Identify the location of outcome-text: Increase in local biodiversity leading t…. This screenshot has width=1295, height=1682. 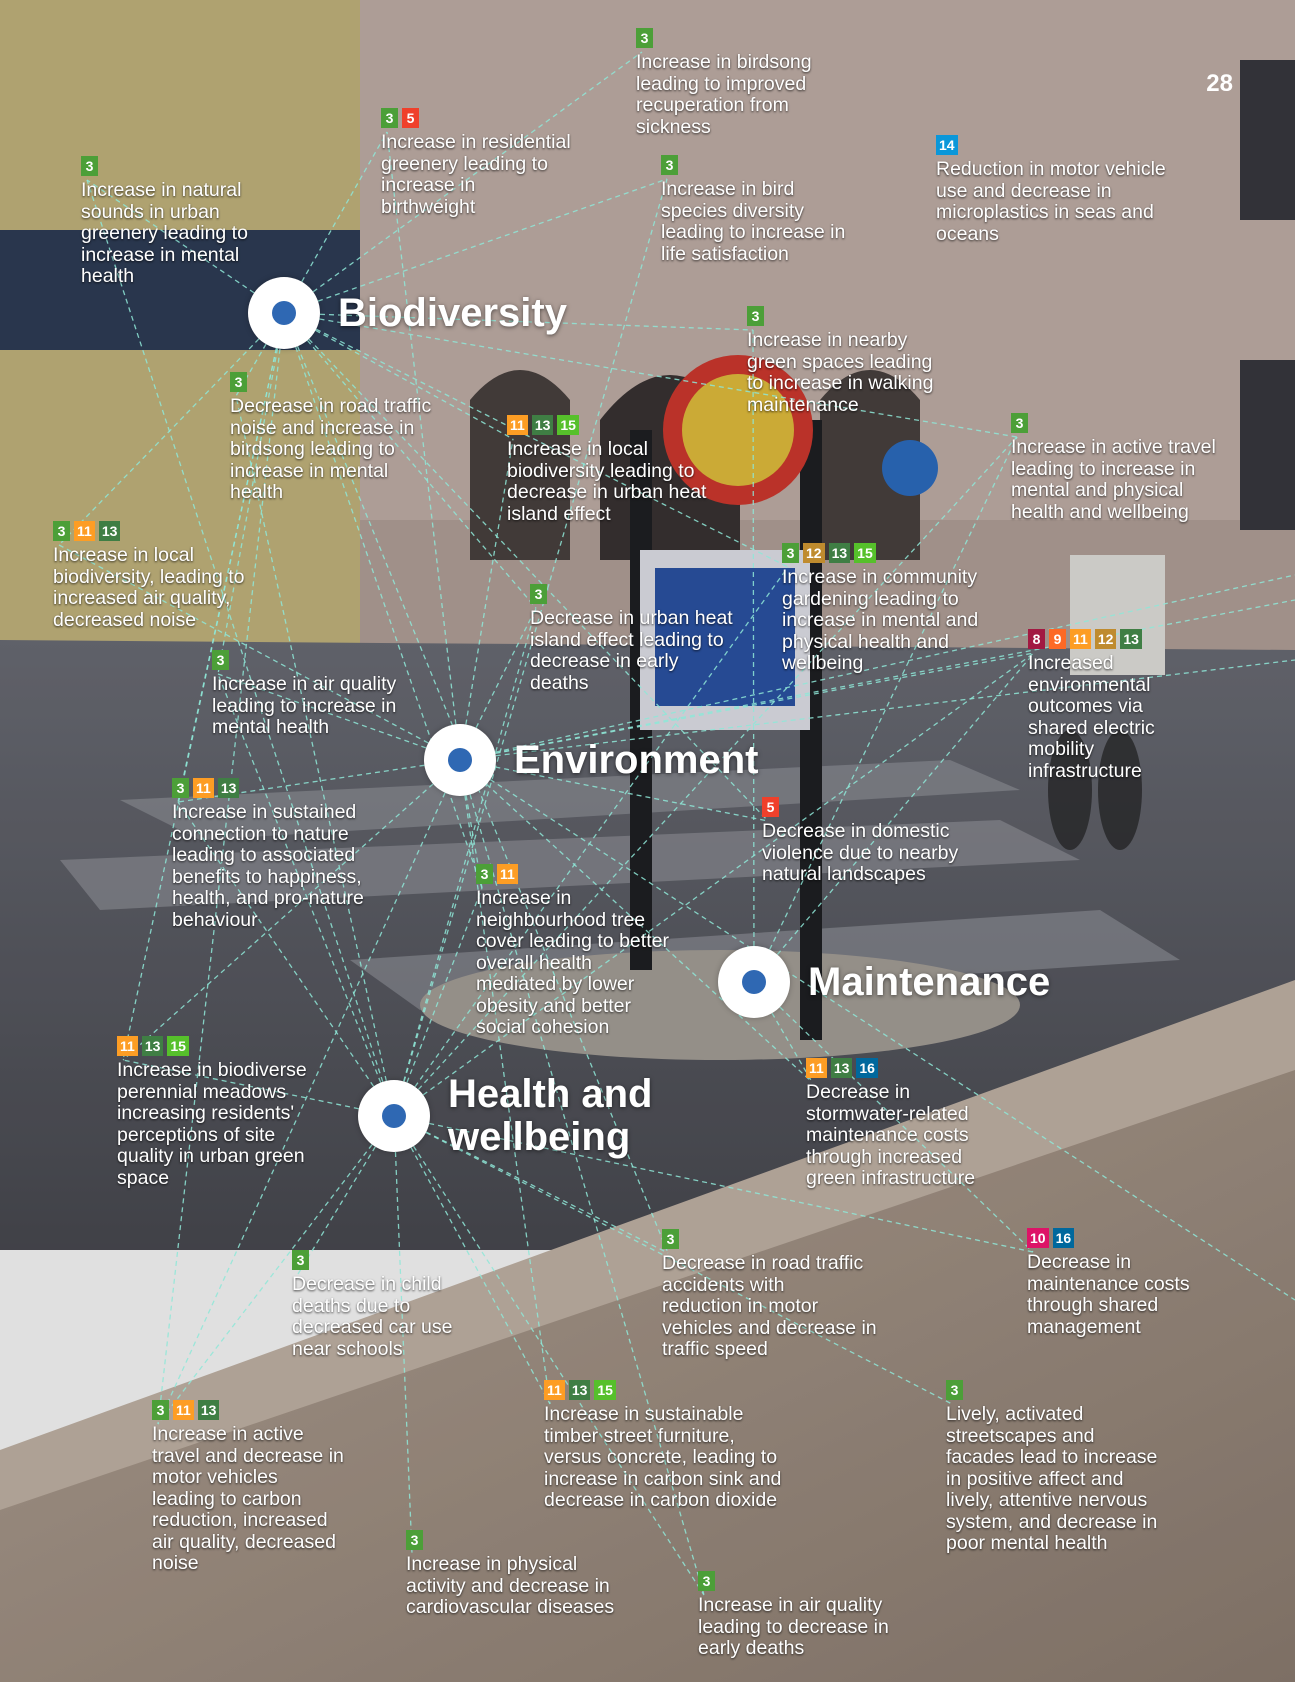
(607, 481).